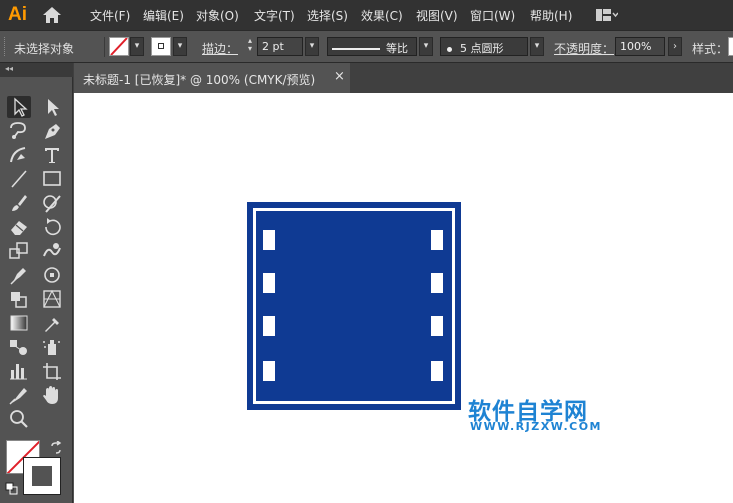 The width and height of the screenshot is (733, 503). Describe the element at coordinates (537, 46) in the screenshot. I see `brush-dropdown: ▾` at that location.